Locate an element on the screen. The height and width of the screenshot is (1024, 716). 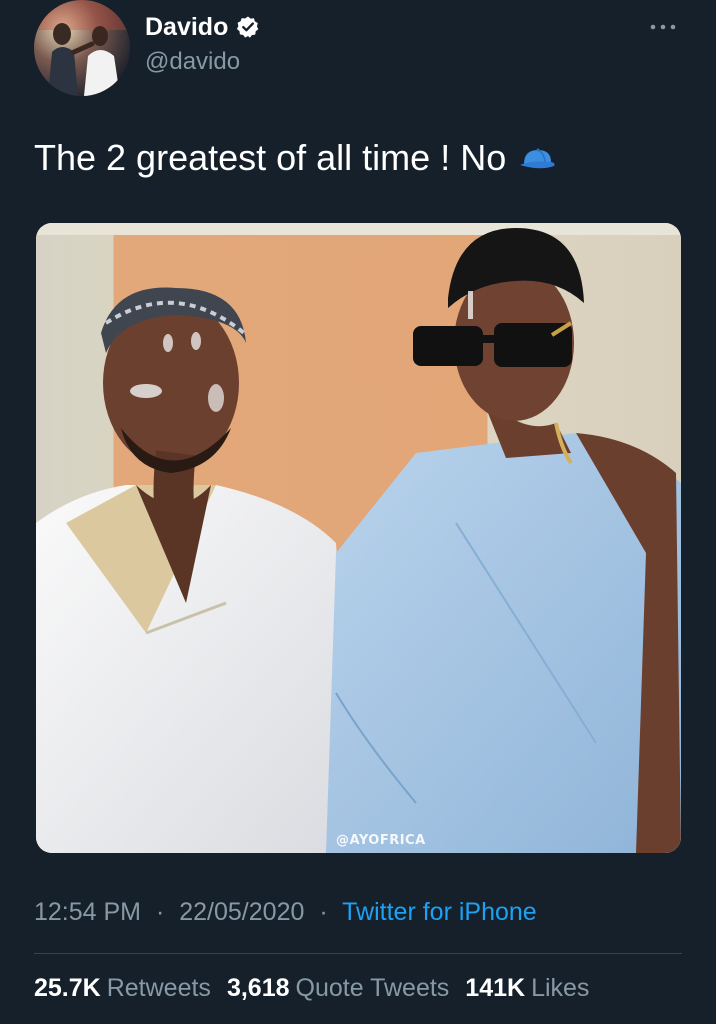
avatar-photo-icon is located at coordinates (82, 48).